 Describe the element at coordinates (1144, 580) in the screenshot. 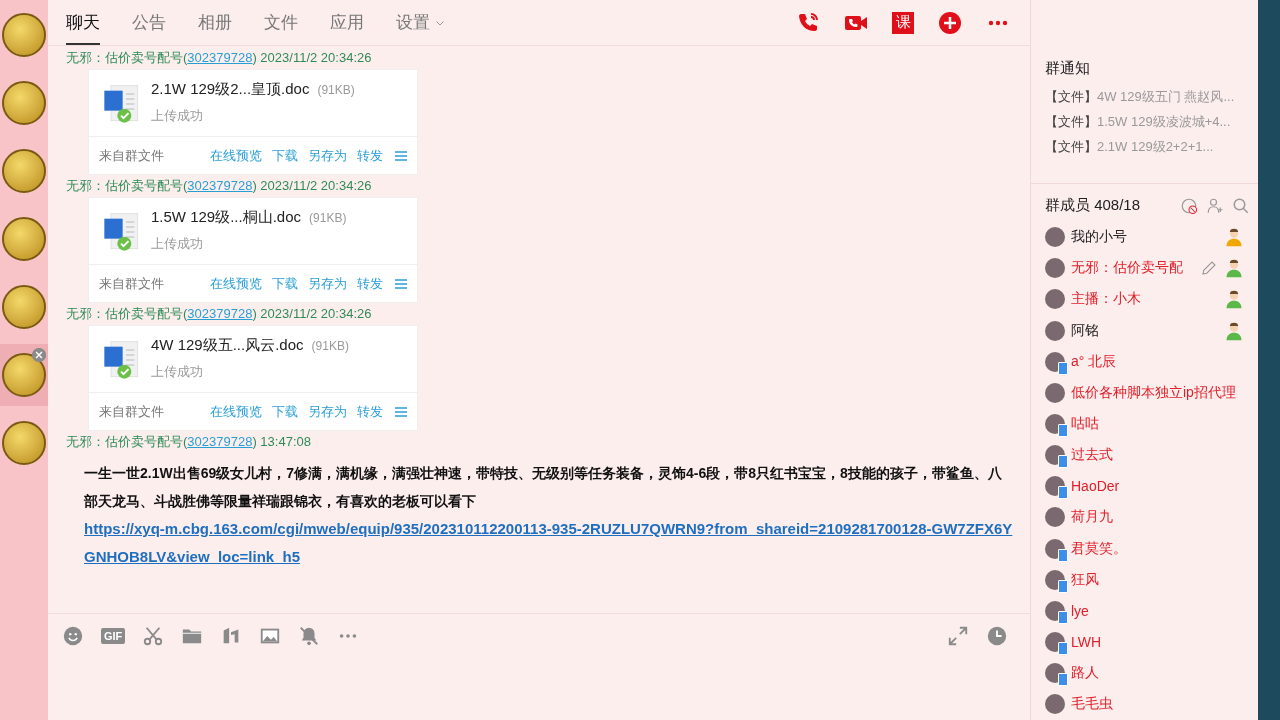

I see `member-row: 狂风` at that location.